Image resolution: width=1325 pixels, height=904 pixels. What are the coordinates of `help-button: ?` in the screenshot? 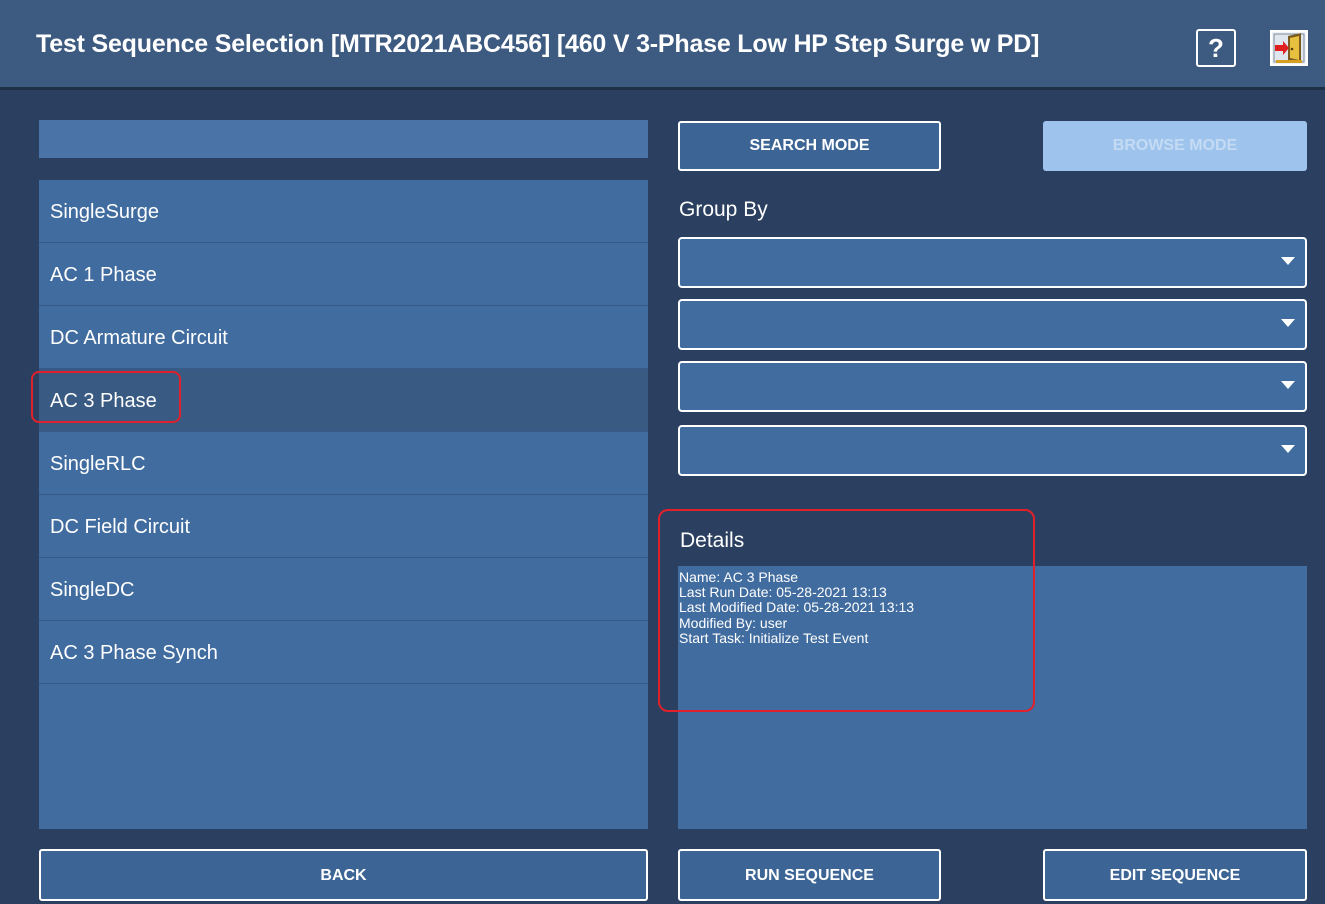 It's located at (1216, 48).